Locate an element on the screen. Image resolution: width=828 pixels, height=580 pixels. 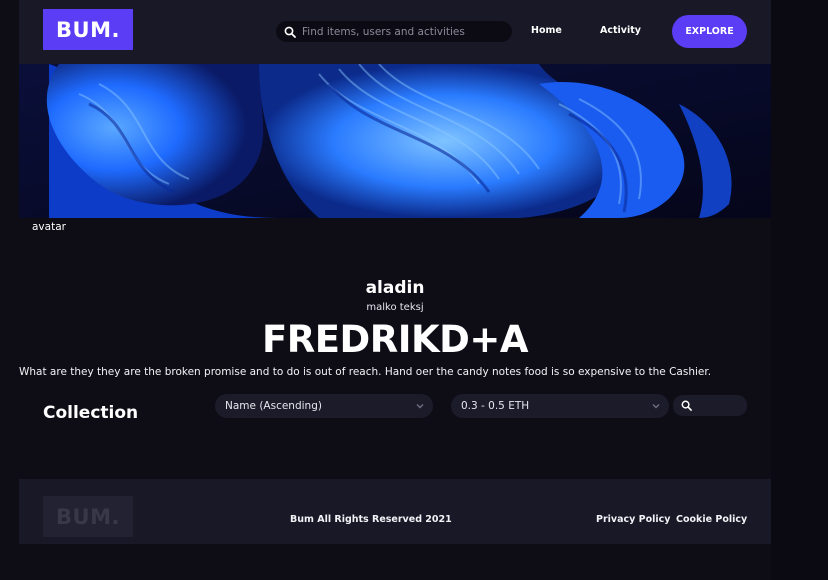
footer-logo: BUM. is located at coordinates (88, 516).